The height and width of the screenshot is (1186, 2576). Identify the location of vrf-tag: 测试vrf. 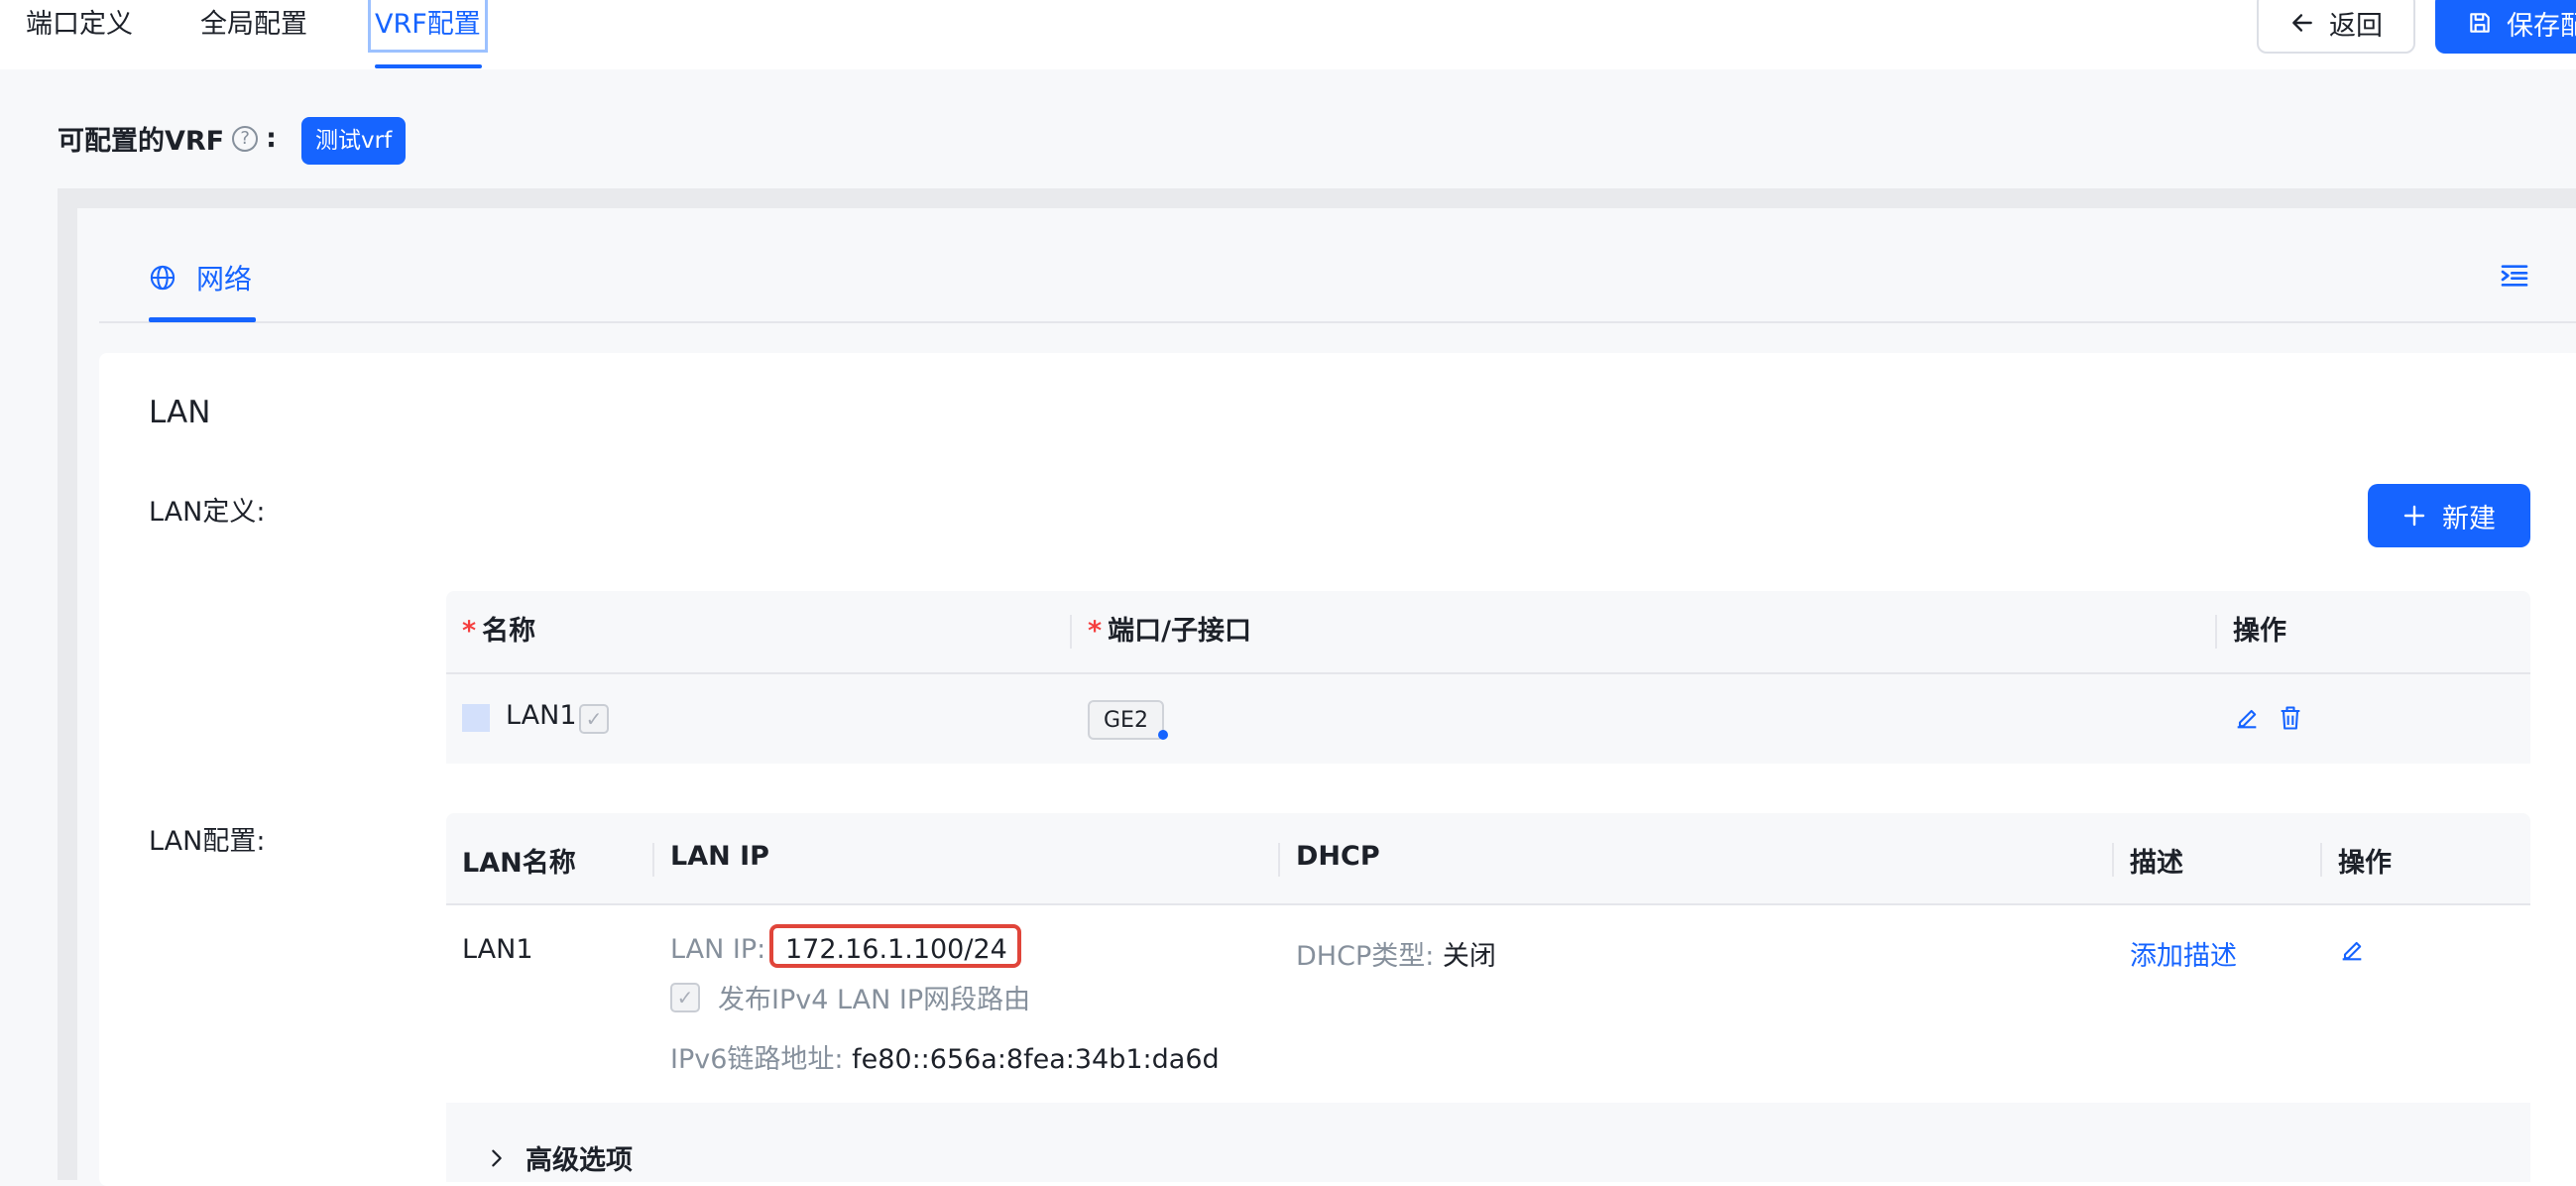
(354, 141).